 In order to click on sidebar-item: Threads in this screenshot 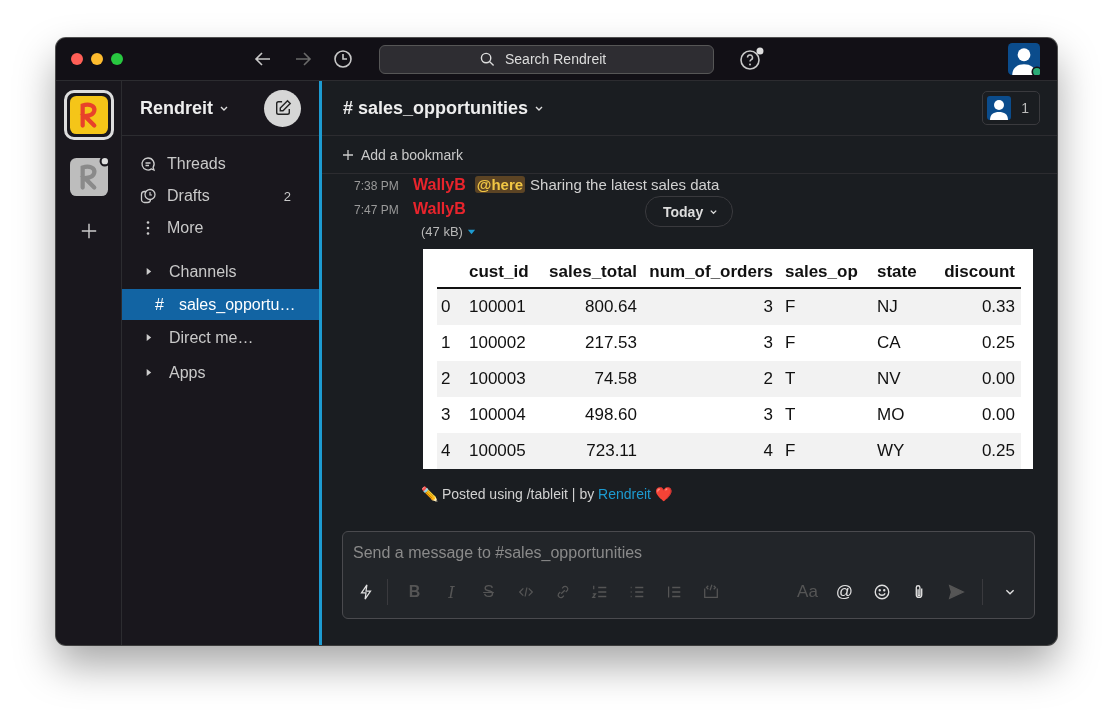, I will do `click(196, 164)`.